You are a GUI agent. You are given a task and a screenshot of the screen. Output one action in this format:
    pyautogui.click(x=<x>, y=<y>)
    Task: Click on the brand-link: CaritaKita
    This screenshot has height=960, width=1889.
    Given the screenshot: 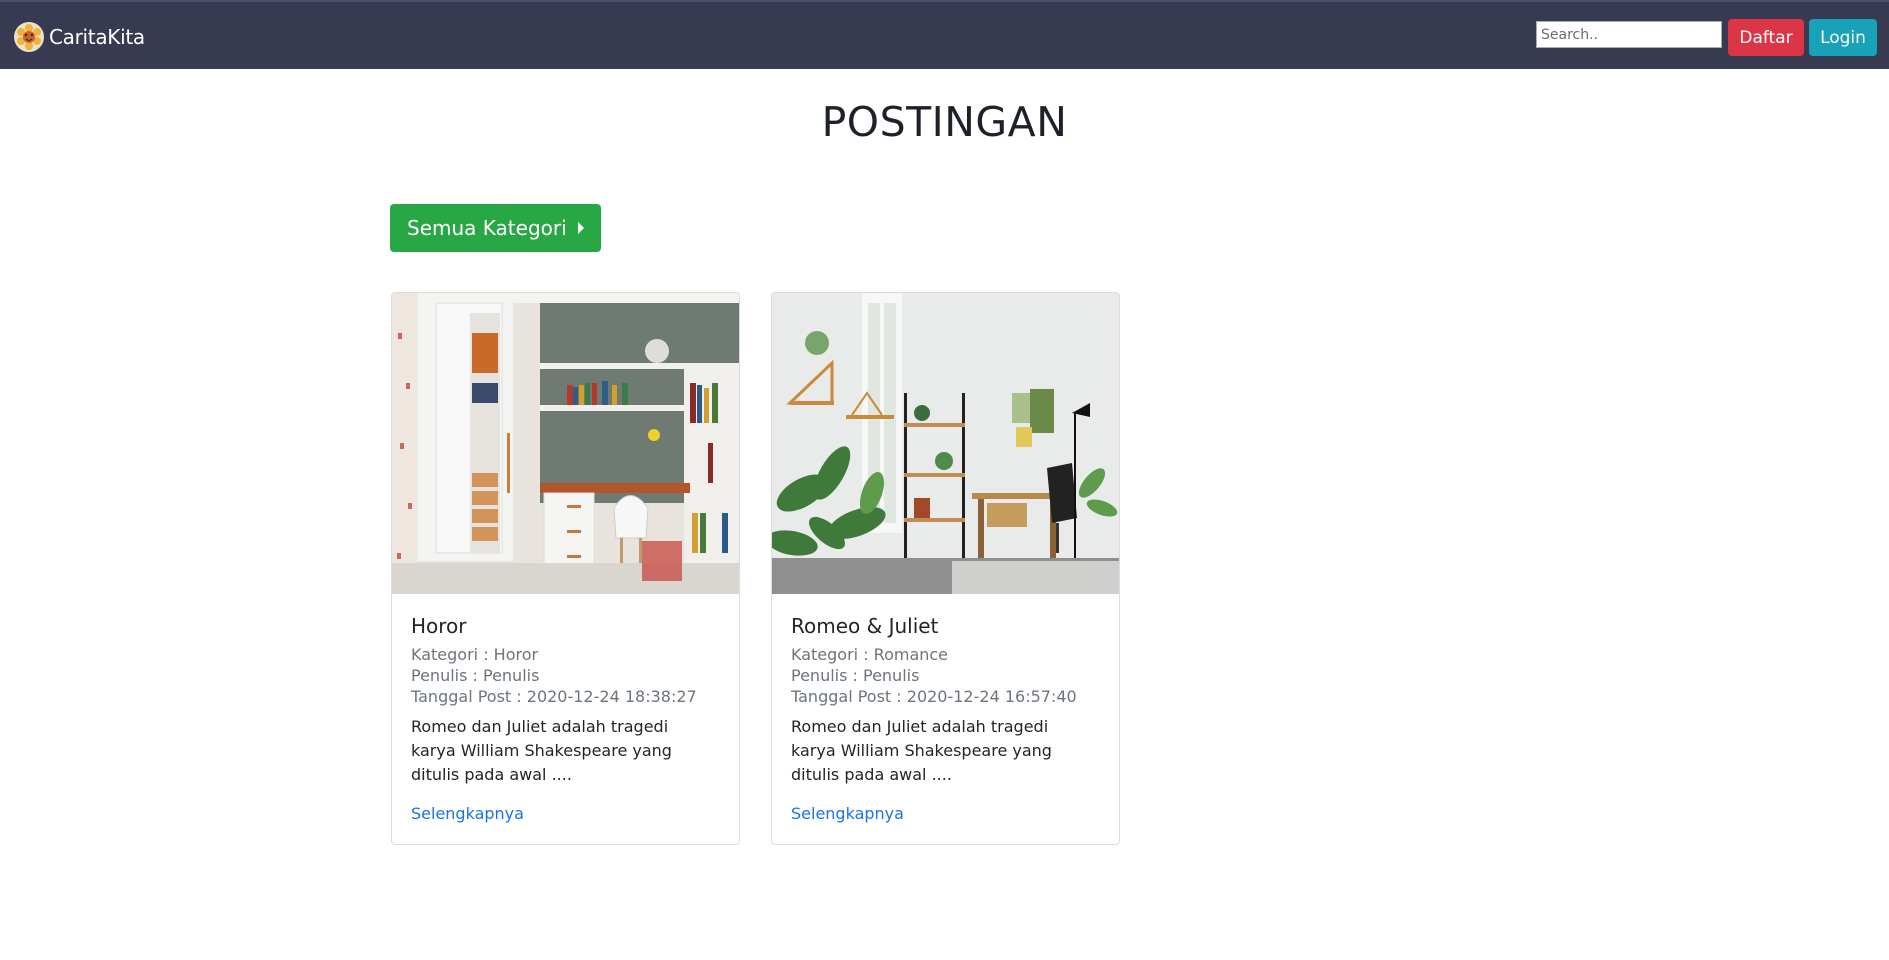 What is the action you would take?
    pyautogui.click(x=79, y=37)
    